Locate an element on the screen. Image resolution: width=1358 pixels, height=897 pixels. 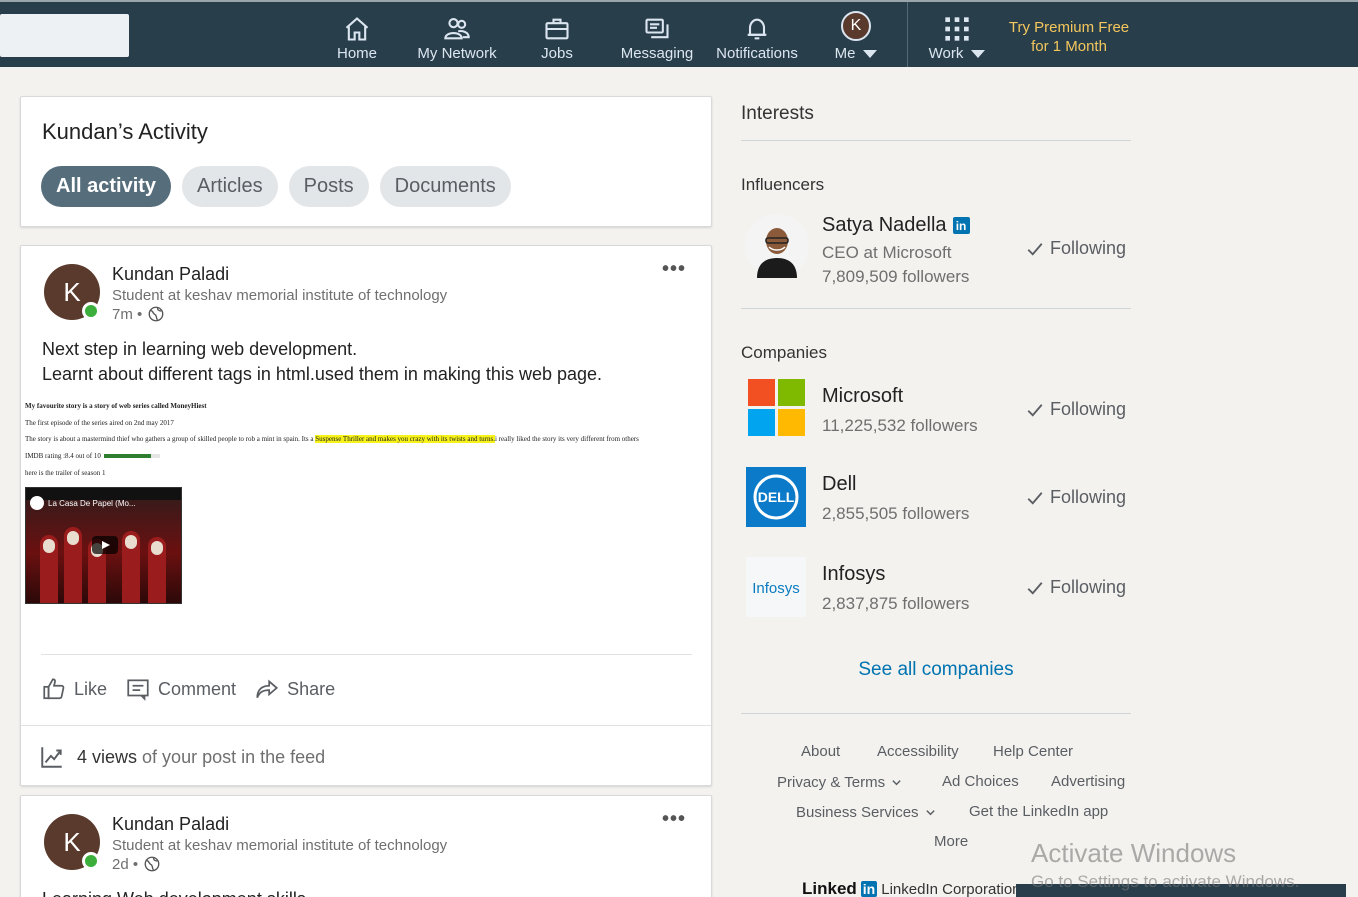
video-figure is located at coordinates (157, 570).